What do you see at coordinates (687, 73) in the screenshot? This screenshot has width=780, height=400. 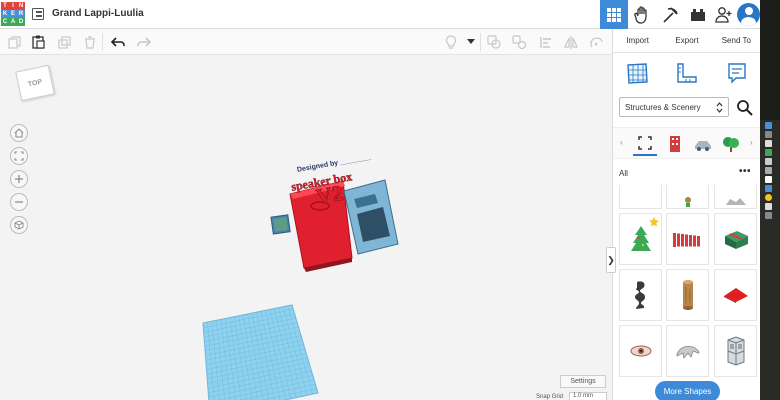 I see `ruler-tool-button` at bounding box center [687, 73].